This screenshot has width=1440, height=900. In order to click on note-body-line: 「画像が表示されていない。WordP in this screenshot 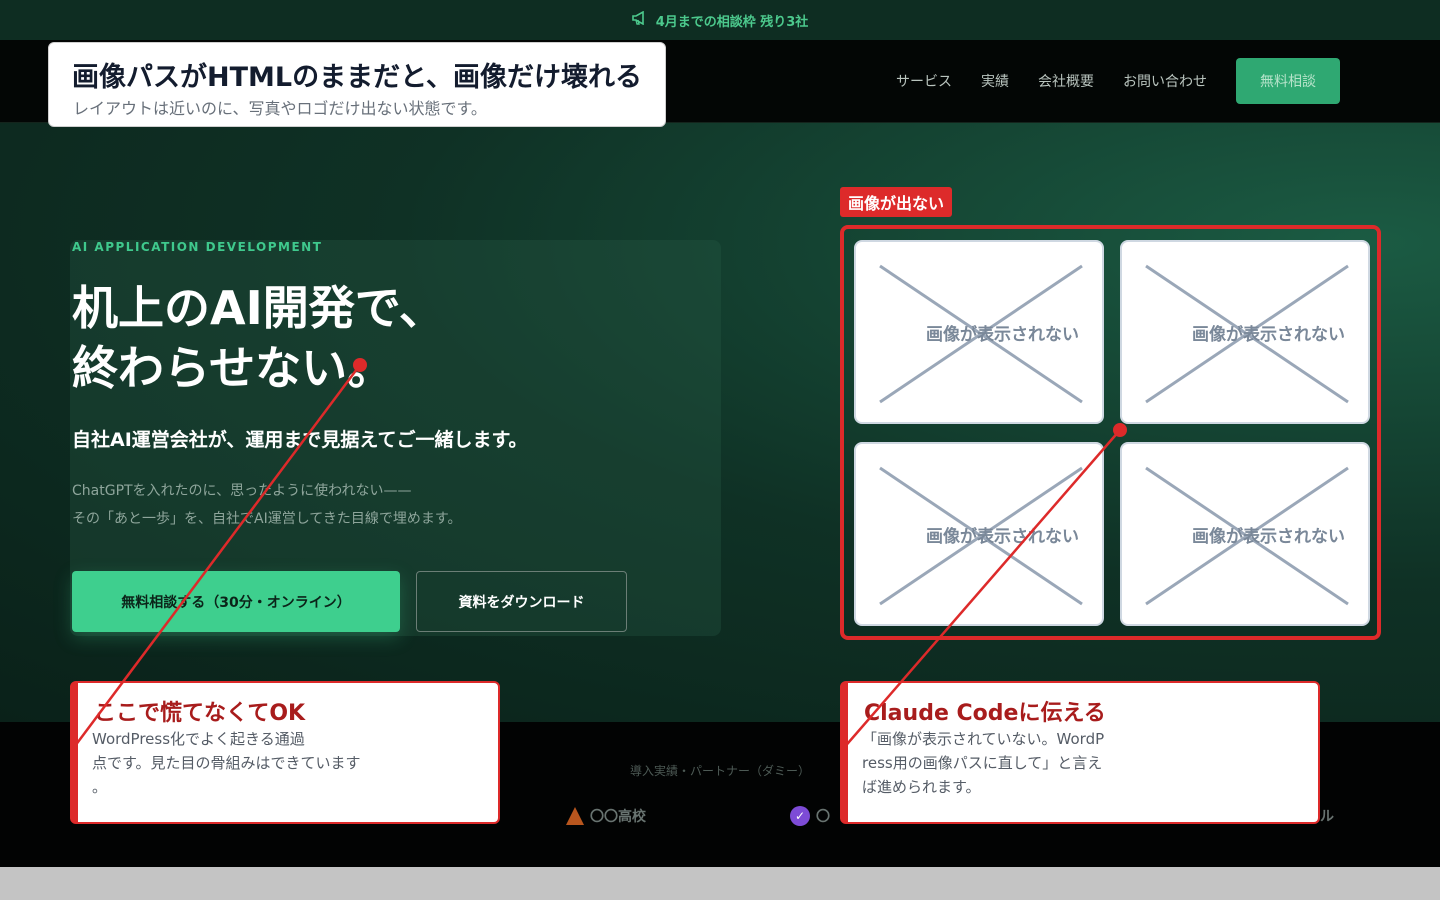, I will do `click(983, 739)`.